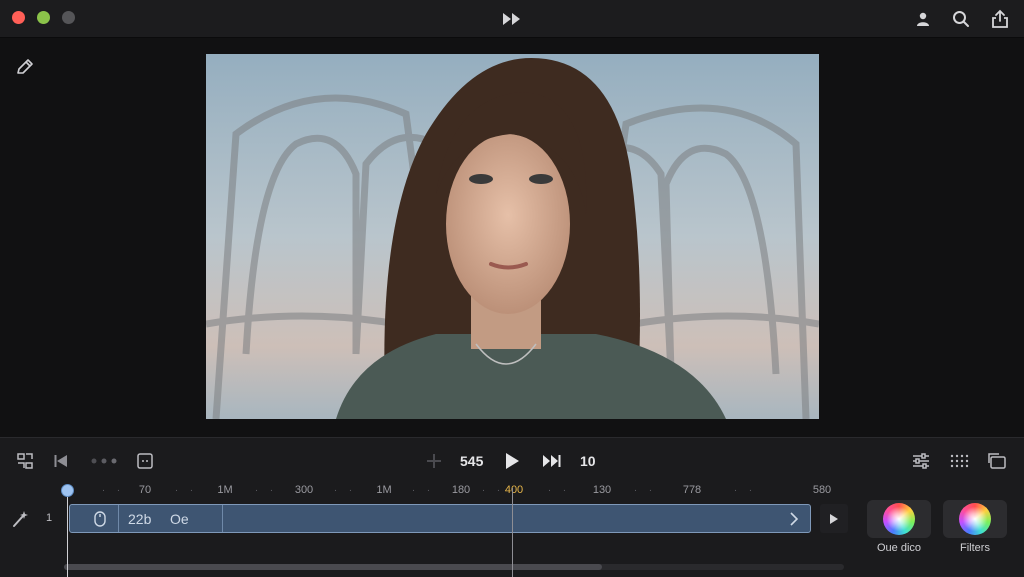 This screenshot has height=577, width=1024. Describe the element at coordinates (588, 461) in the screenshot. I see `timecode-right: 10` at that location.